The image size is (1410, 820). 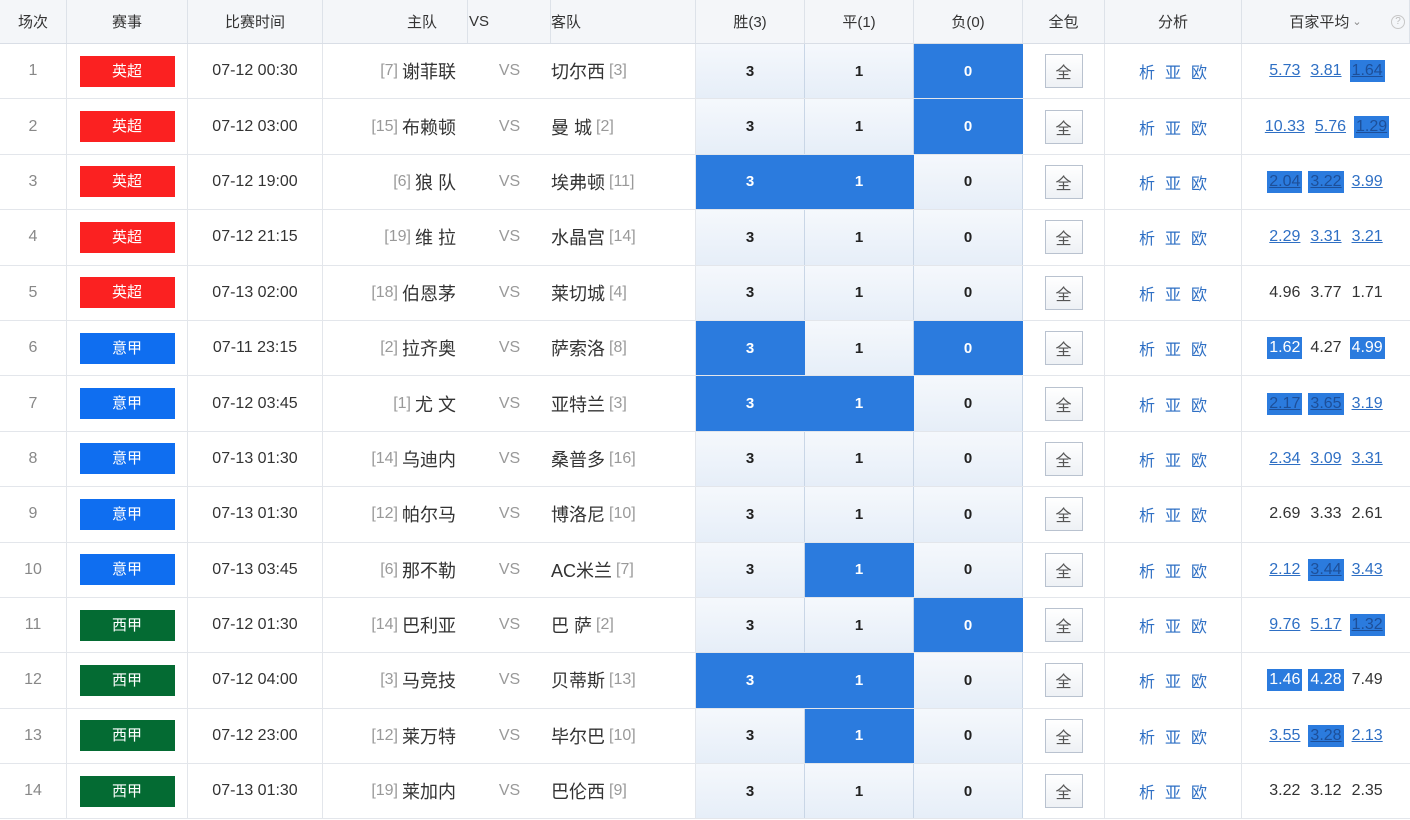 What do you see at coordinates (1325, 71) in the screenshot?
I see `odd-value: 3.81` at bounding box center [1325, 71].